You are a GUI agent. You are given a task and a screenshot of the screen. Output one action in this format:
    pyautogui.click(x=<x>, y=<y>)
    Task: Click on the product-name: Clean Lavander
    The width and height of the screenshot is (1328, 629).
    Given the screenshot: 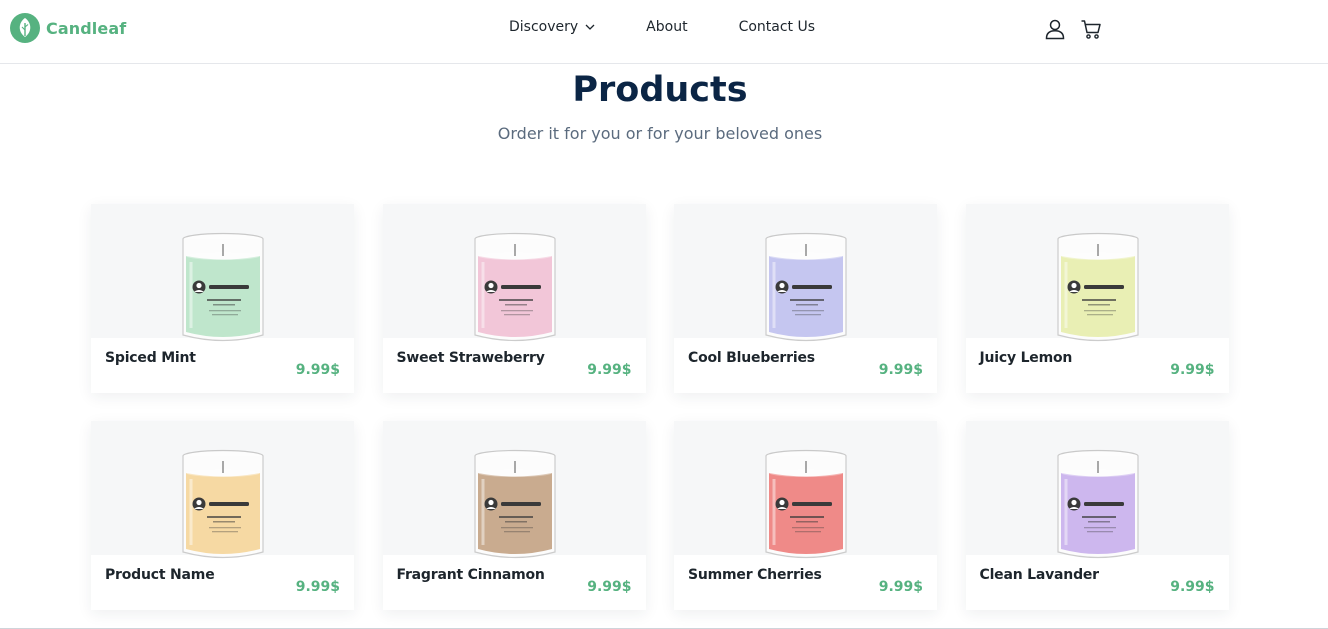 What is the action you would take?
    pyautogui.click(x=1039, y=575)
    